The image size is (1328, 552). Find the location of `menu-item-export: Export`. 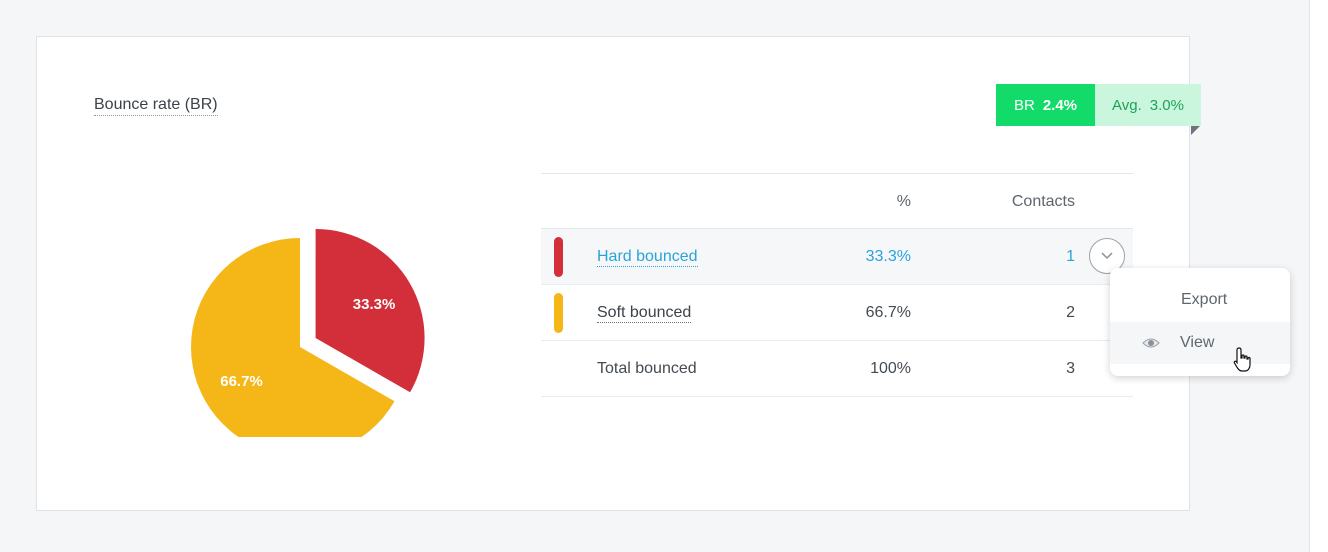

menu-item-export: Export is located at coordinates (1200, 300).